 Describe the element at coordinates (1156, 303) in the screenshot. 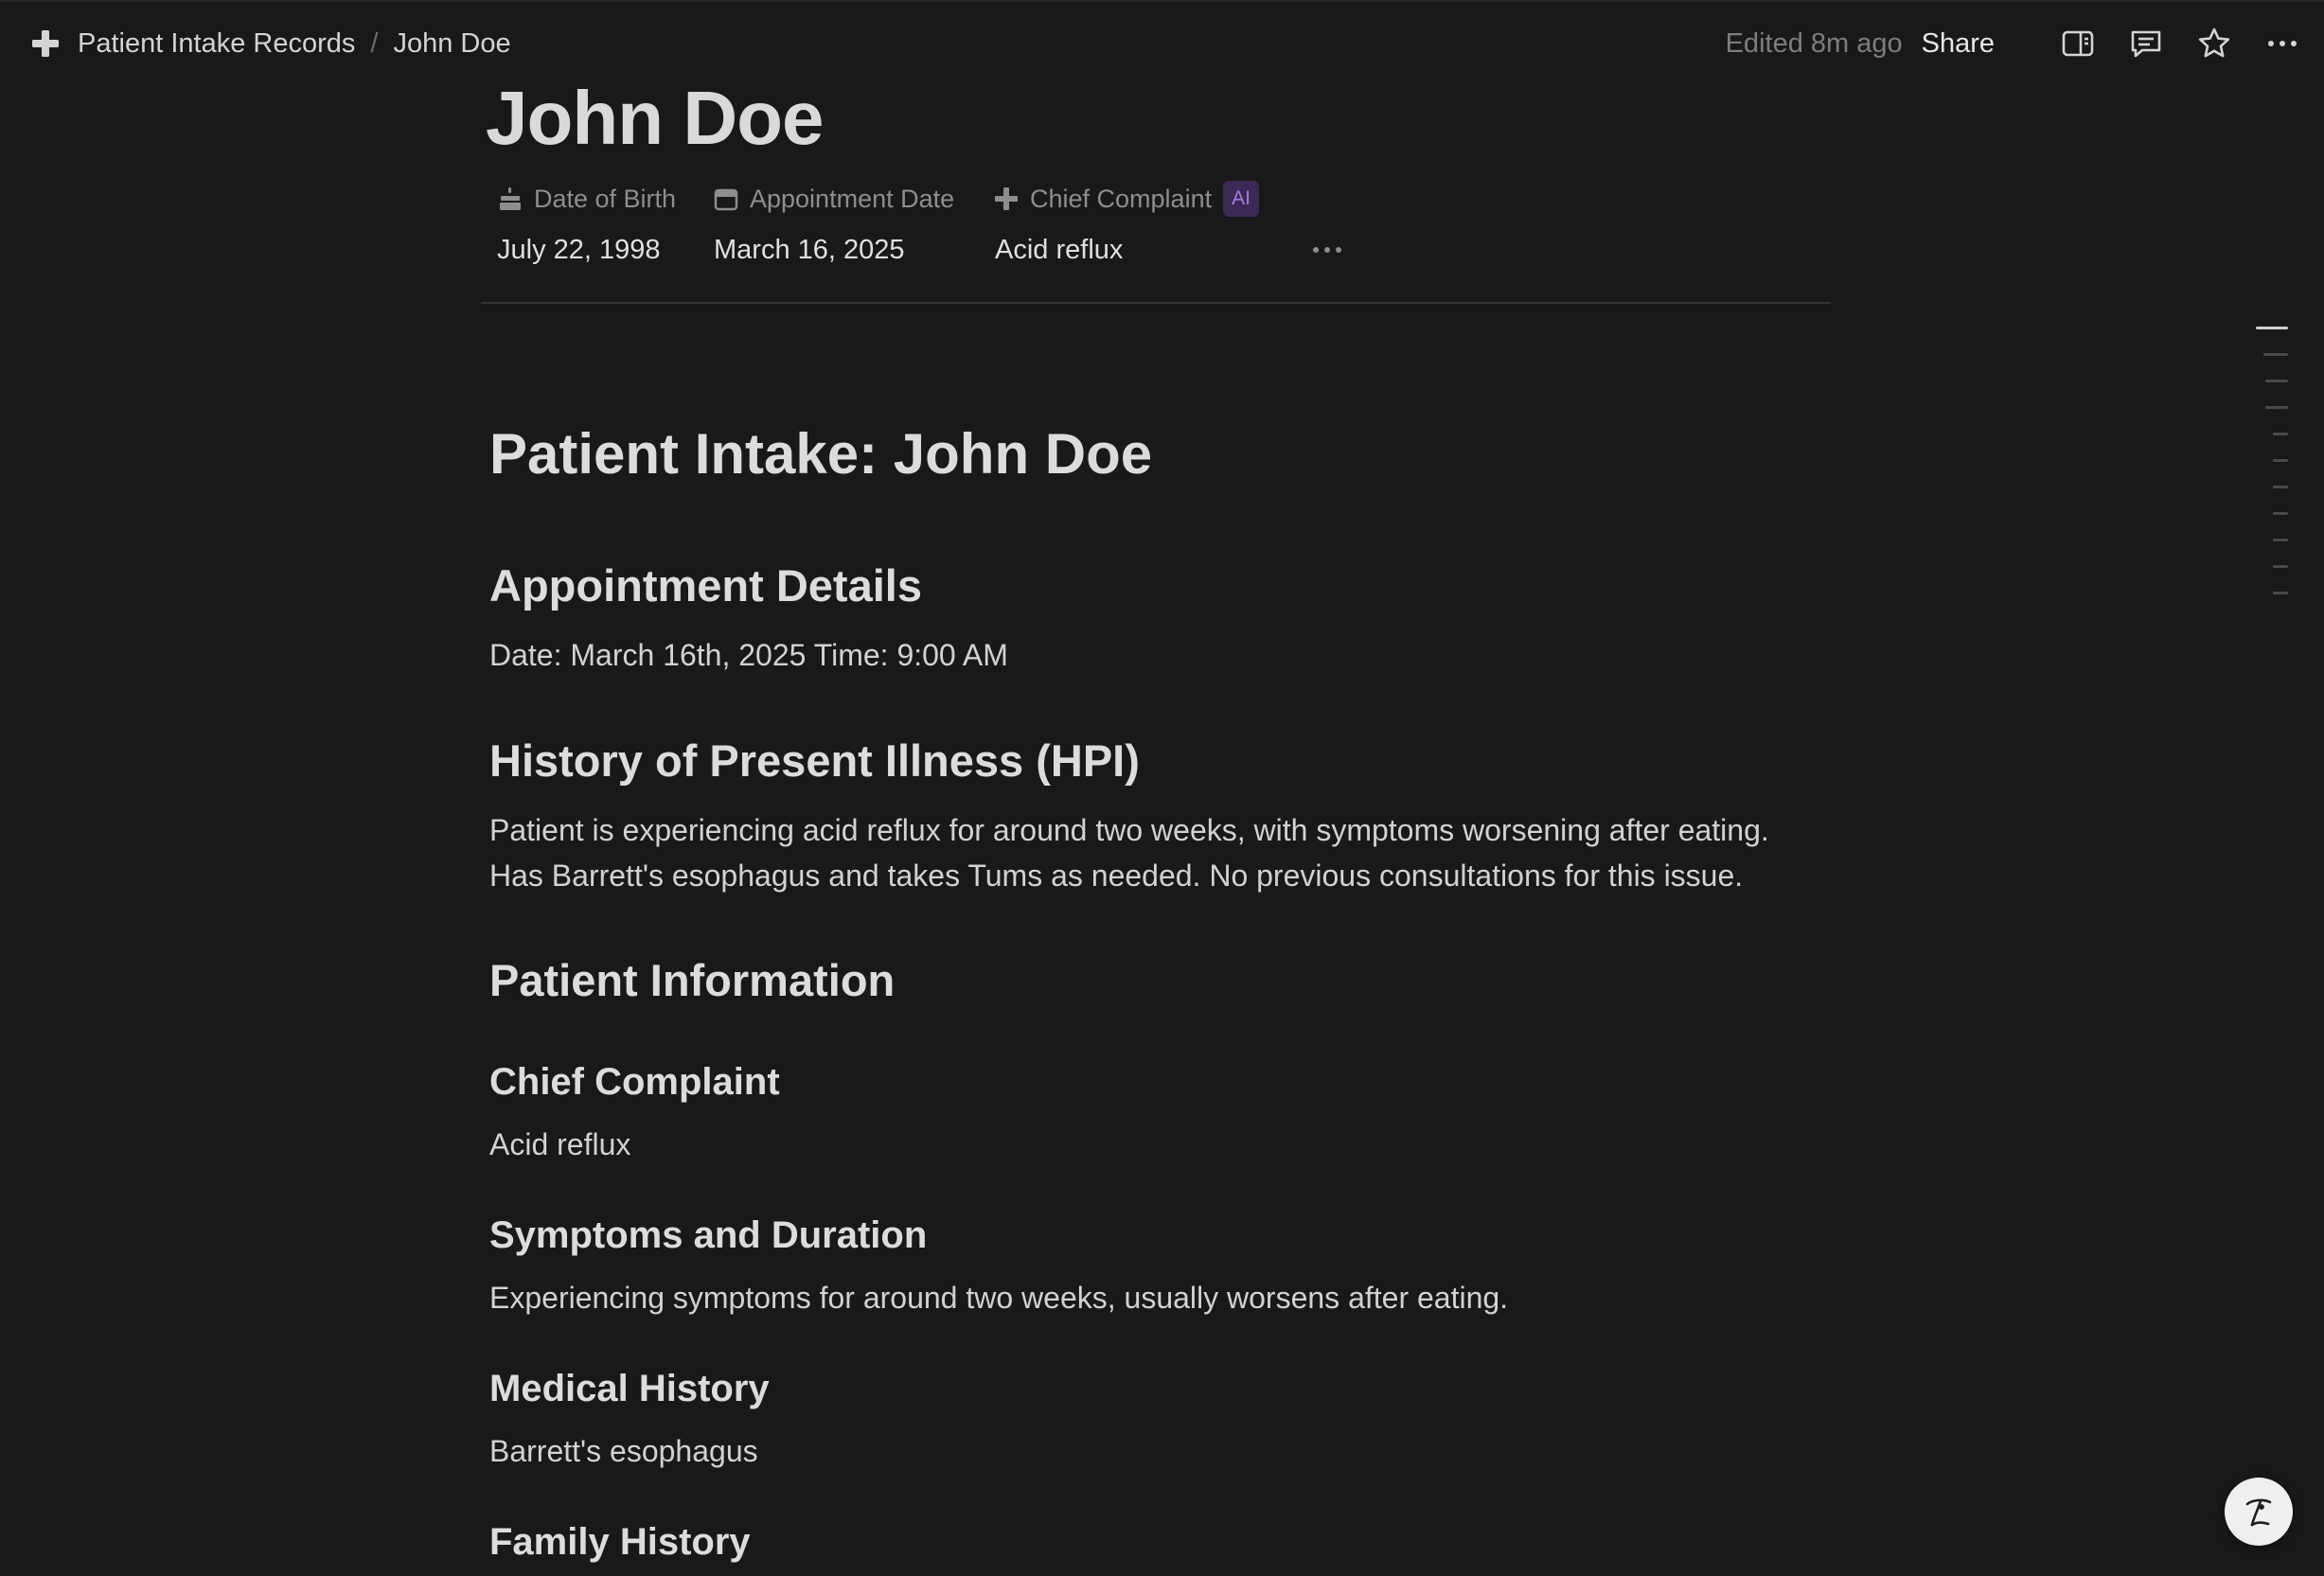

I see `divider` at that location.